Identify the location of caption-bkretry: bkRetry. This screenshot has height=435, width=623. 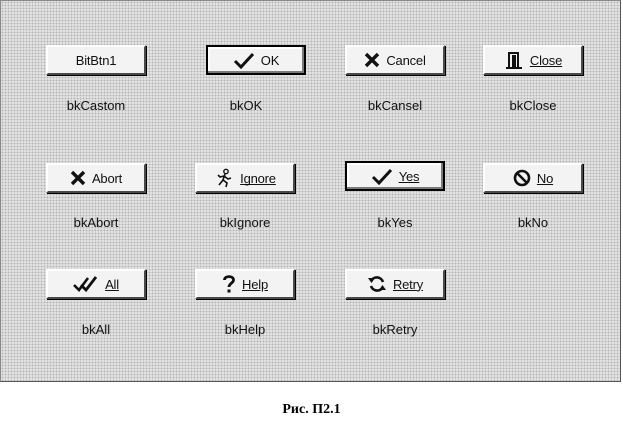
(395, 329).